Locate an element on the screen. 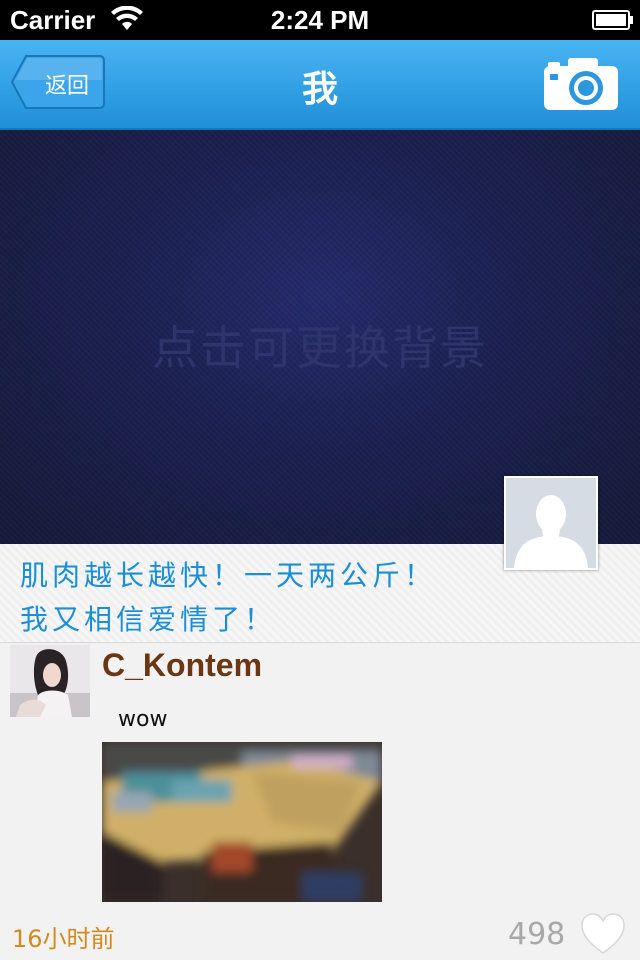 The height and width of the screenshot is (960, 640). camera-icon is located at coordinates (581, 83).